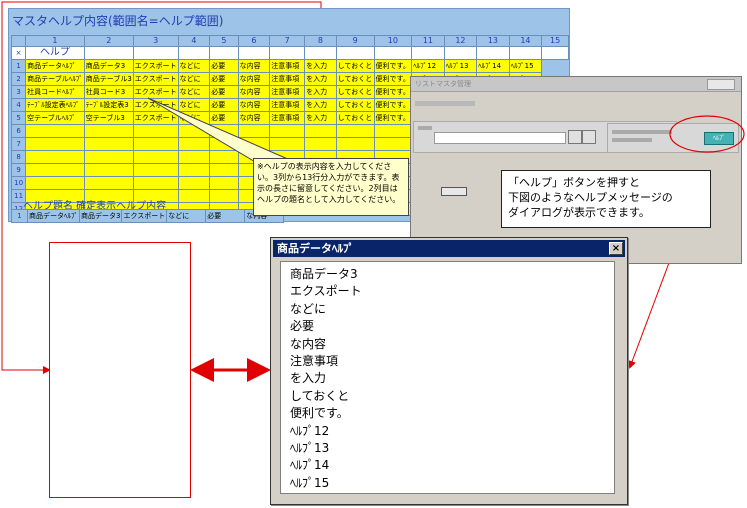 This screenshot has height=508, width=747. I want to click on help-message-line: ﾍﾙﾌﾟ15, so click(310, 482).